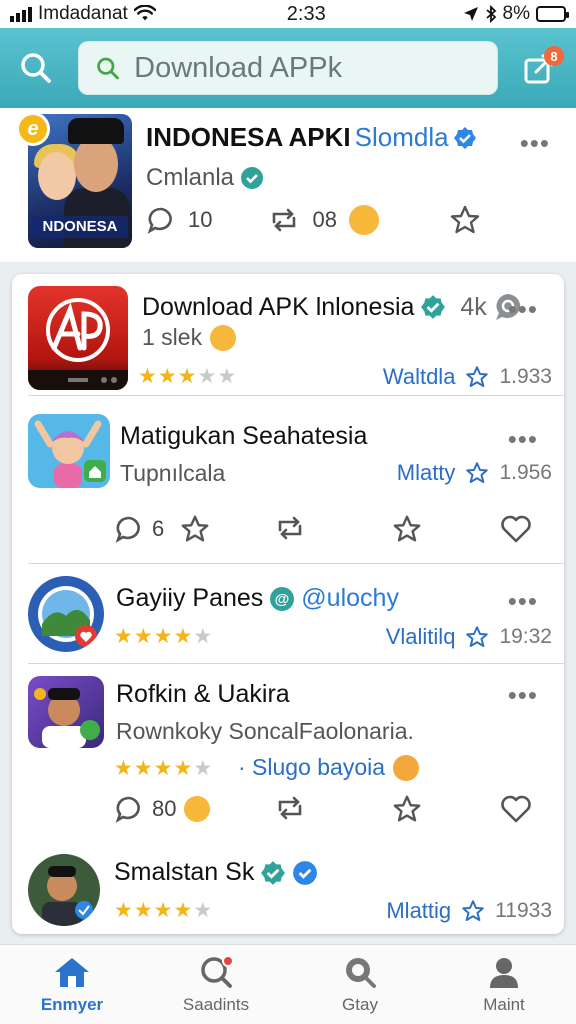 The image size is (576, 1024). What do you see at coordinates (33, 129) in the screenshot?
I see `coin-badge-icon: e` at bounding box center [33, 129].